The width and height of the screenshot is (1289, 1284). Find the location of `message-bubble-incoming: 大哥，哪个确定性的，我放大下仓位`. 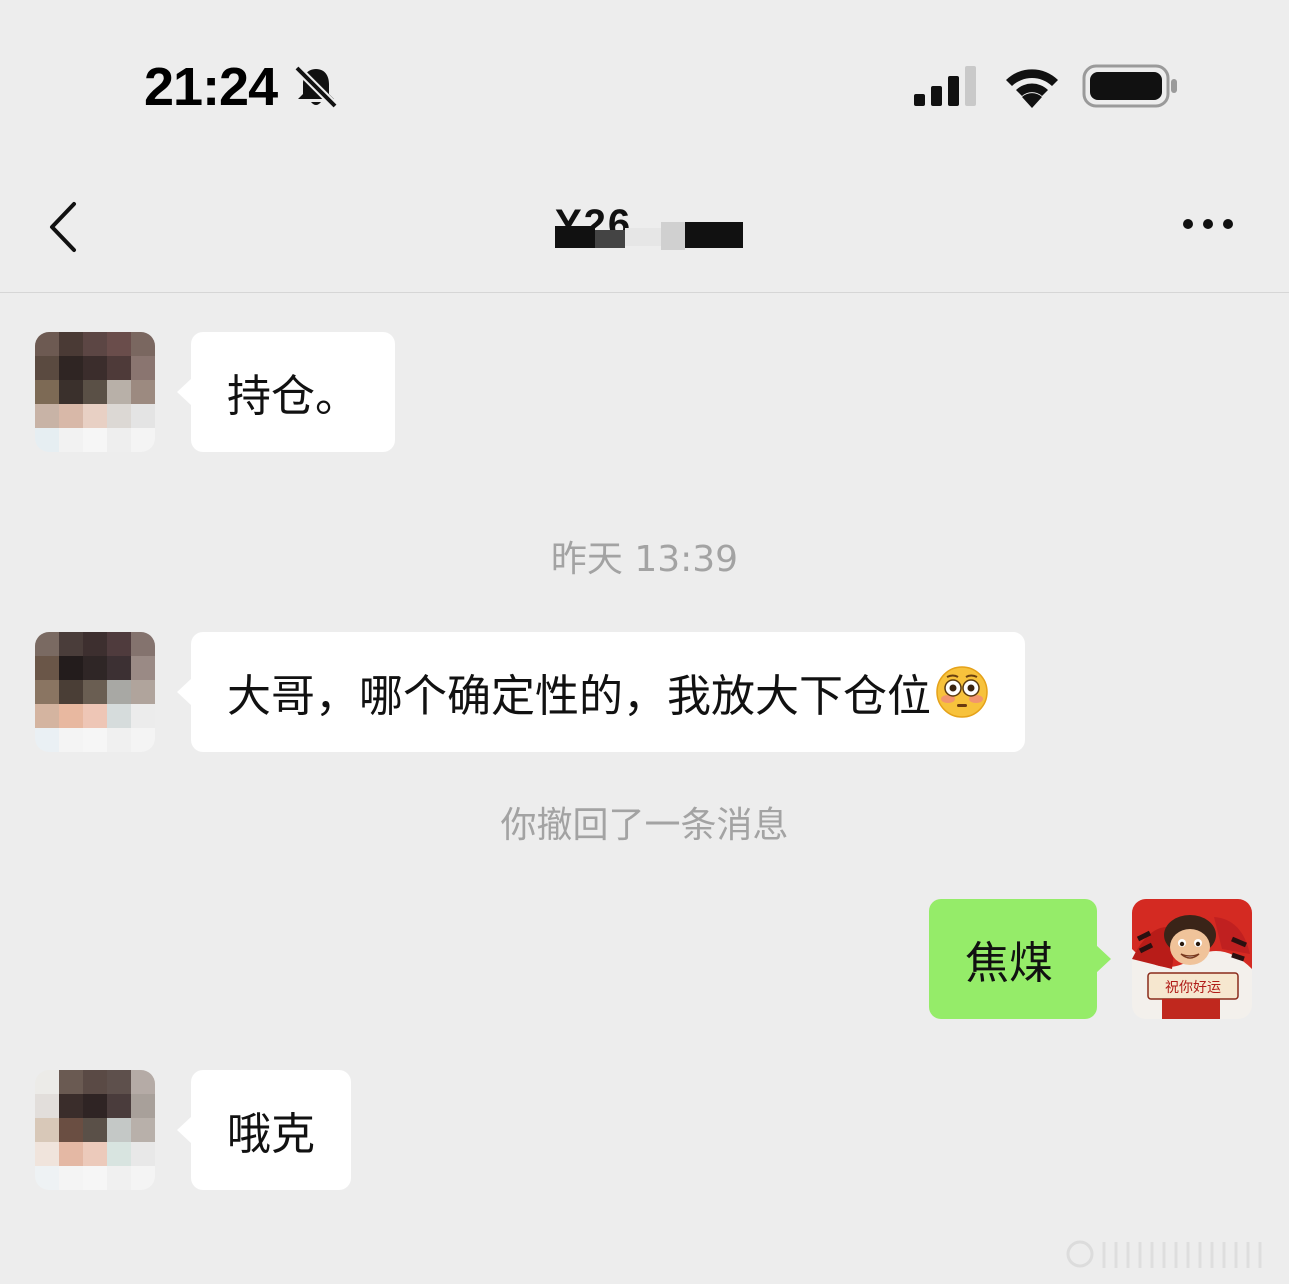

message-bubble-incoming: 大哥，哪个确定性的，我放大下仓位 is located at coordinates (601, 692).